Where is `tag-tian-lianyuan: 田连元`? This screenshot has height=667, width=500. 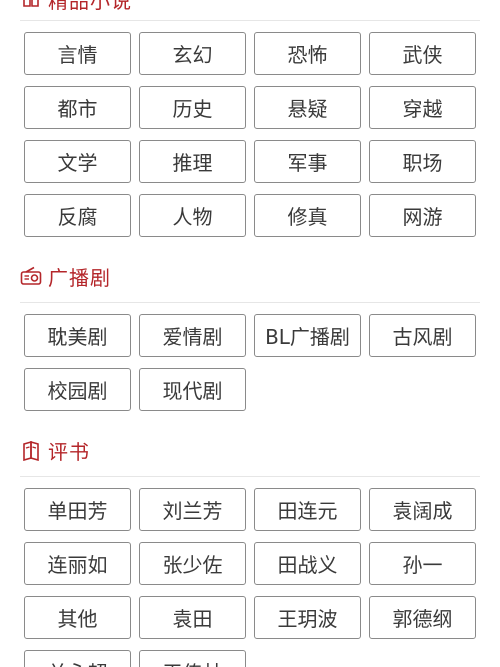
tag-tian-lianyuan: 田连元 is located at coordinates (307, 509).